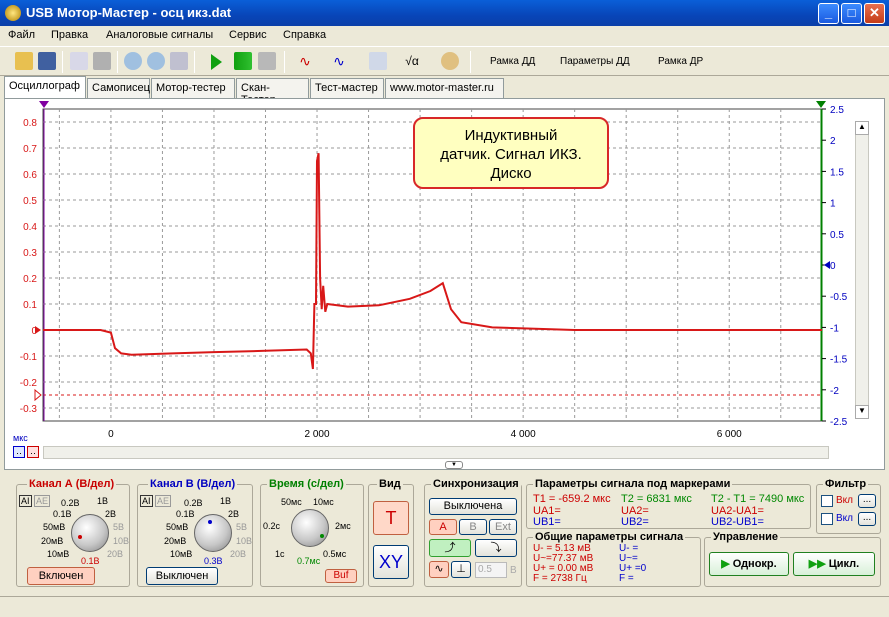 This screenshot has height=617, width=889. Describe the element at coordinates (496, 548) in the screenshot. I see `falling-edge-icon: ⤵` at that location.